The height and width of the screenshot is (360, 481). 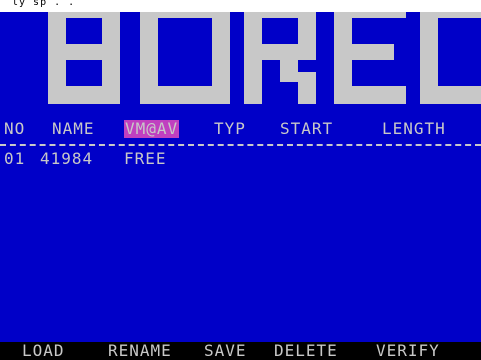 What do you see at coordinates (15, 158) in the screenshot?
I see `entry-number: 01` at bounding box center [15, 158].